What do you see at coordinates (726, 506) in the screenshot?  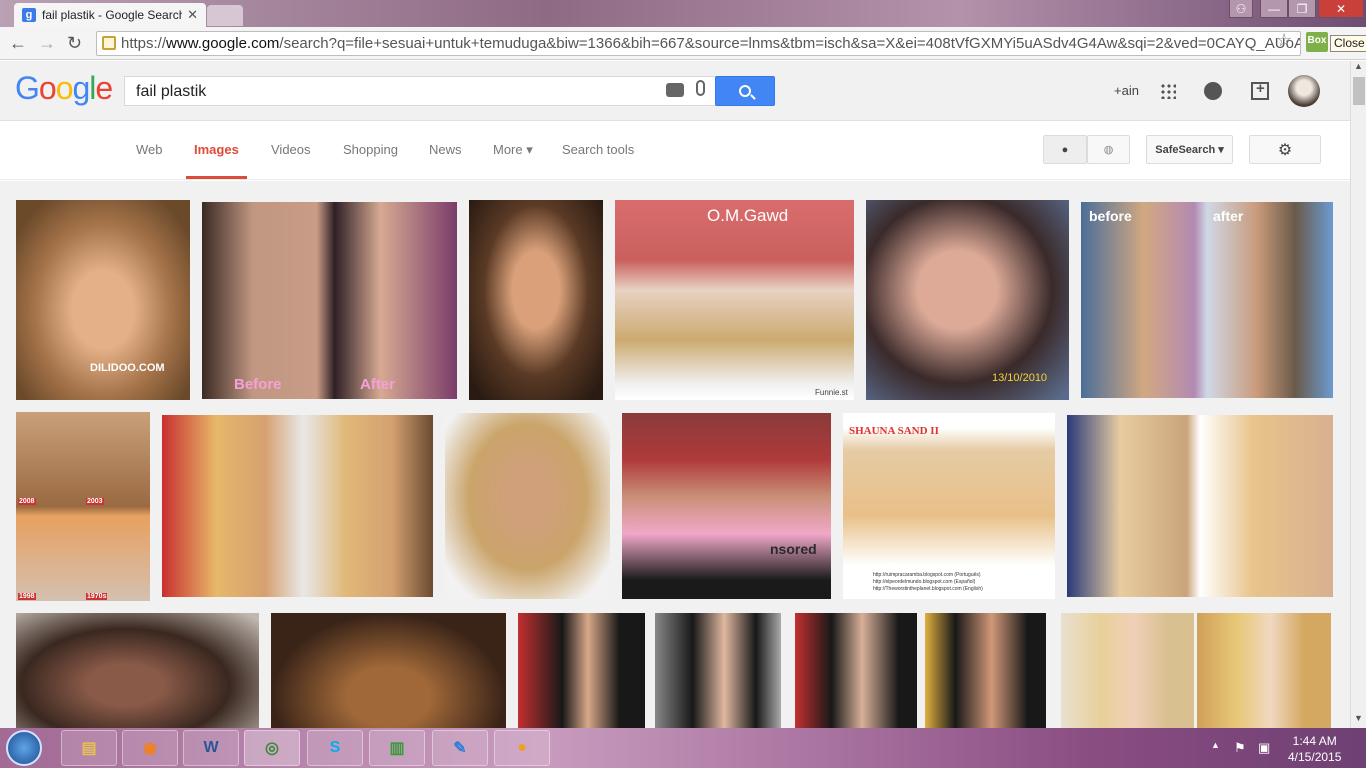 I see `image-result: nsored` at bounding box center [726, 506].